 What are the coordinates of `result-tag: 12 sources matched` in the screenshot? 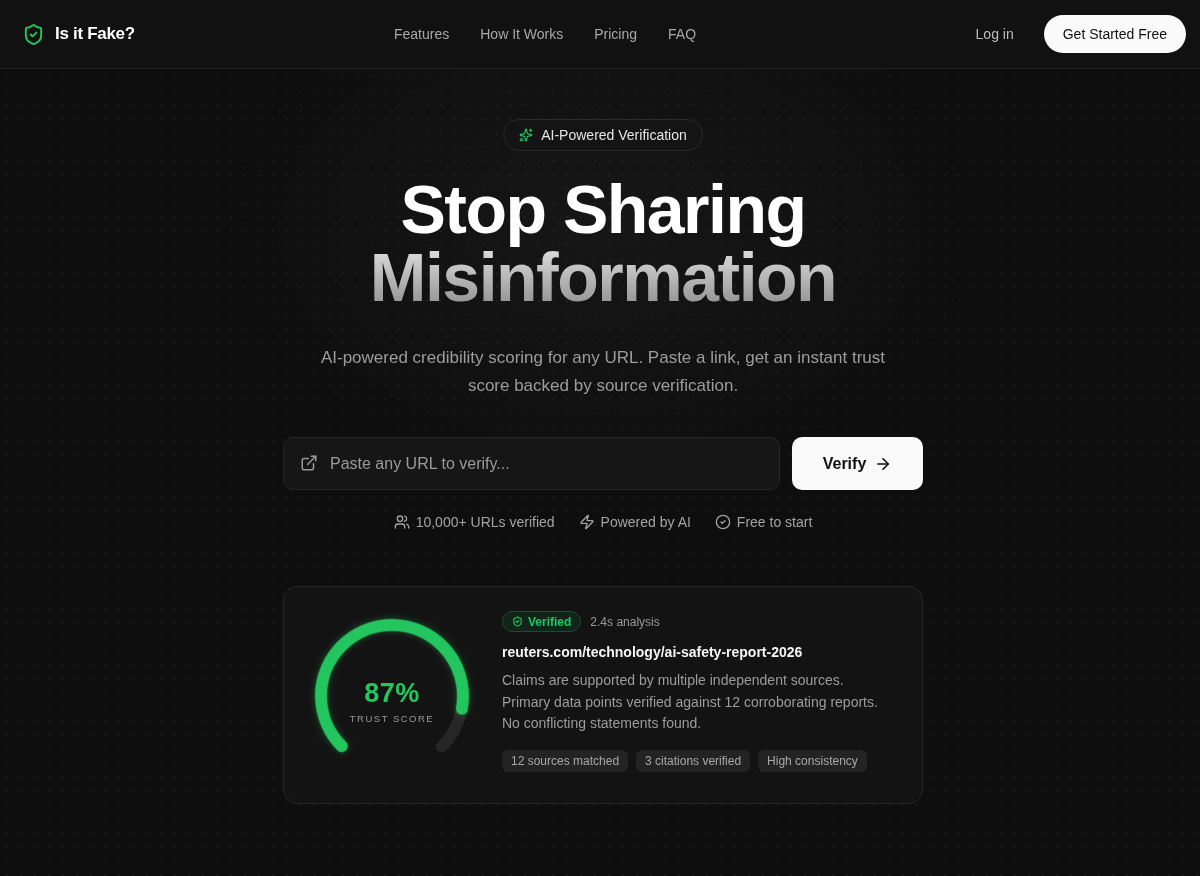 It's located at (565, 760).